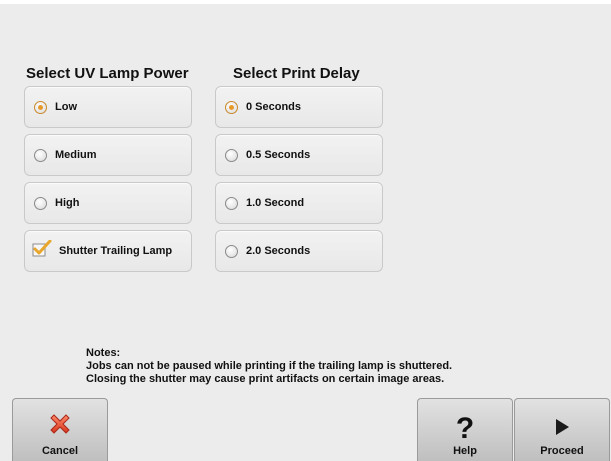 The width and height of the screenshot is (611, 461). What do you see at coordinates (296, 73) in the screenshot?
I see `print-delay-title: Select Print Delay` at bounding box center [296, 73].